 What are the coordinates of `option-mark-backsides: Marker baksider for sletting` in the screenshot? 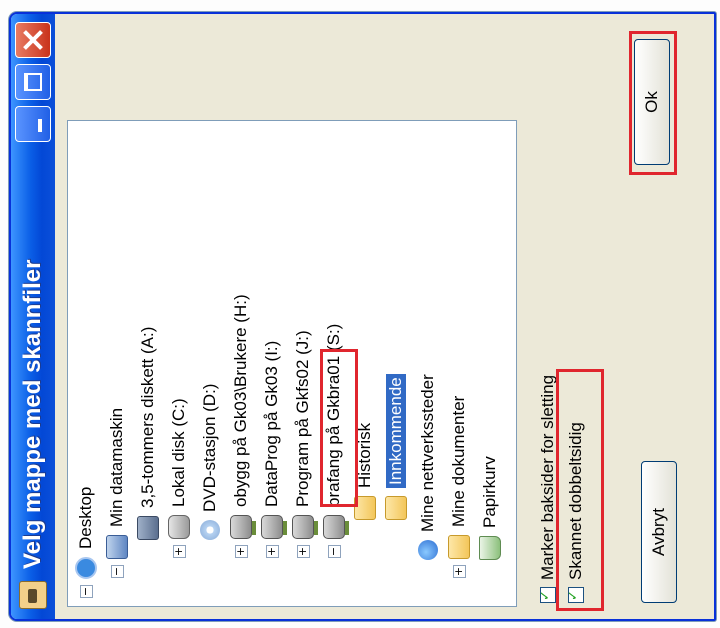 It's located at (547, 488).